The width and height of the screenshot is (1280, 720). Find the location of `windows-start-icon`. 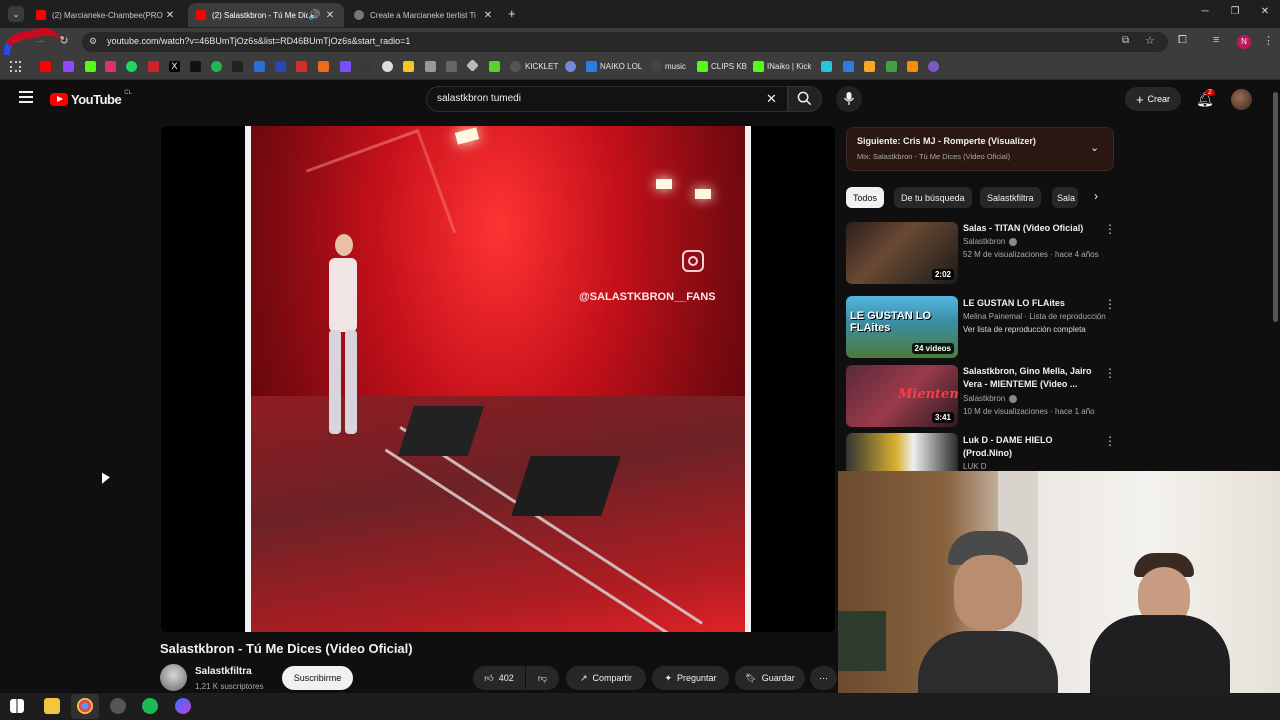

windows-start-icon is located at coordinates (17, 706).